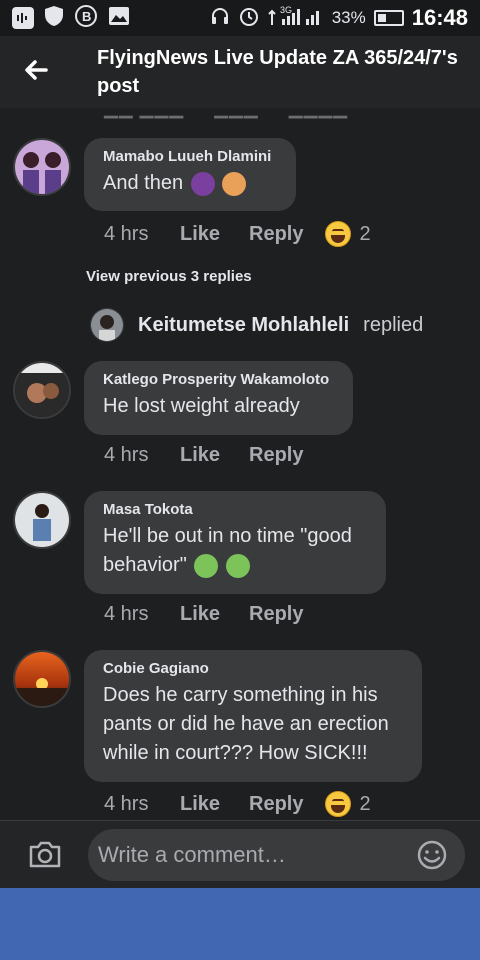  What do you see at coordinates (189, 156) in the screenshot?
I see `comment-author: Mamabo Luueh Dlamini` at bounding box center [189, 156].